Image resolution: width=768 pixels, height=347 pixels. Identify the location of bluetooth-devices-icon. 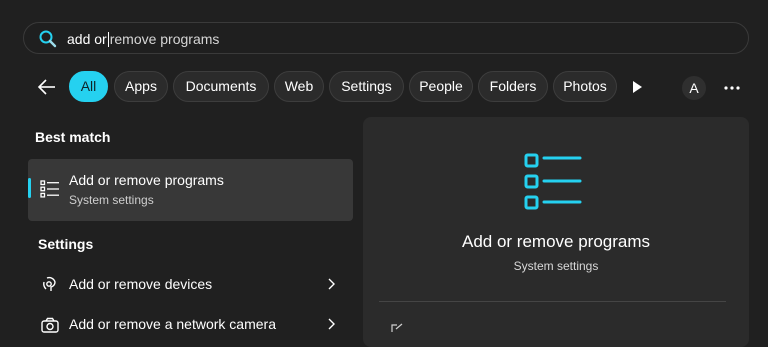
(49, 283).